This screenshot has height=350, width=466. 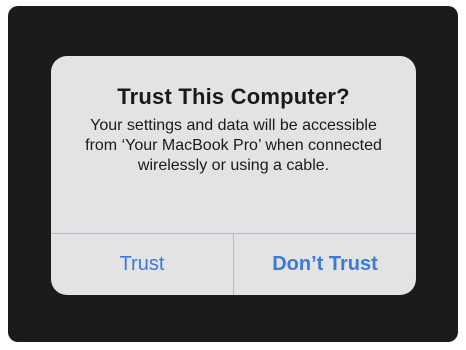 I want to click on alert-title: Trust This Computer?, so click(x=233, y=96).